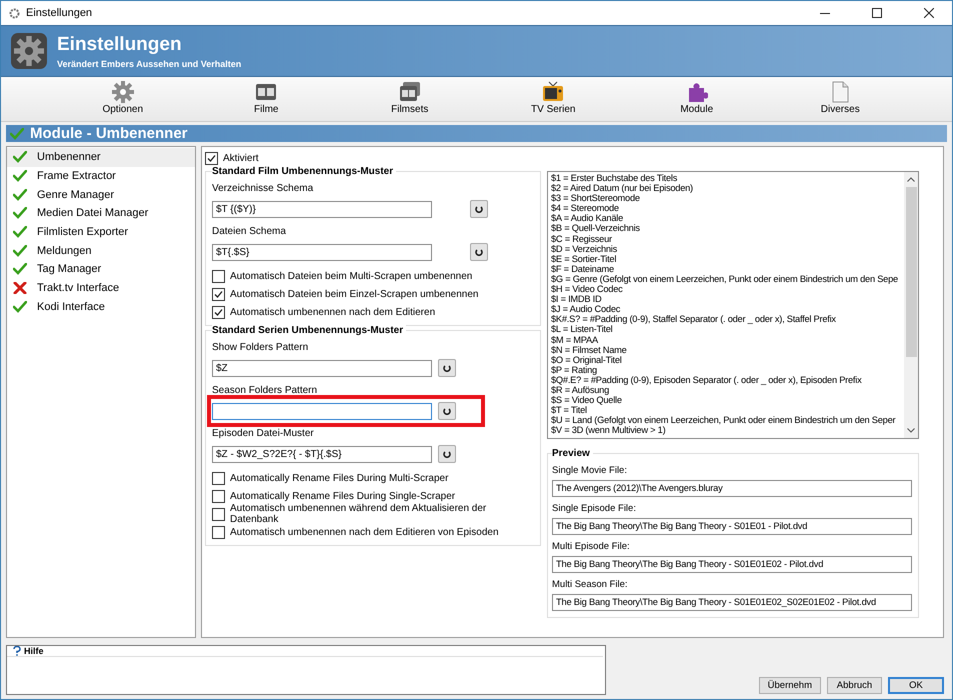  Describe the element at coordinates (309, 330) in the screenshot. I see `group-title: Standard Serien Umbenennungs-Muster` at that location.